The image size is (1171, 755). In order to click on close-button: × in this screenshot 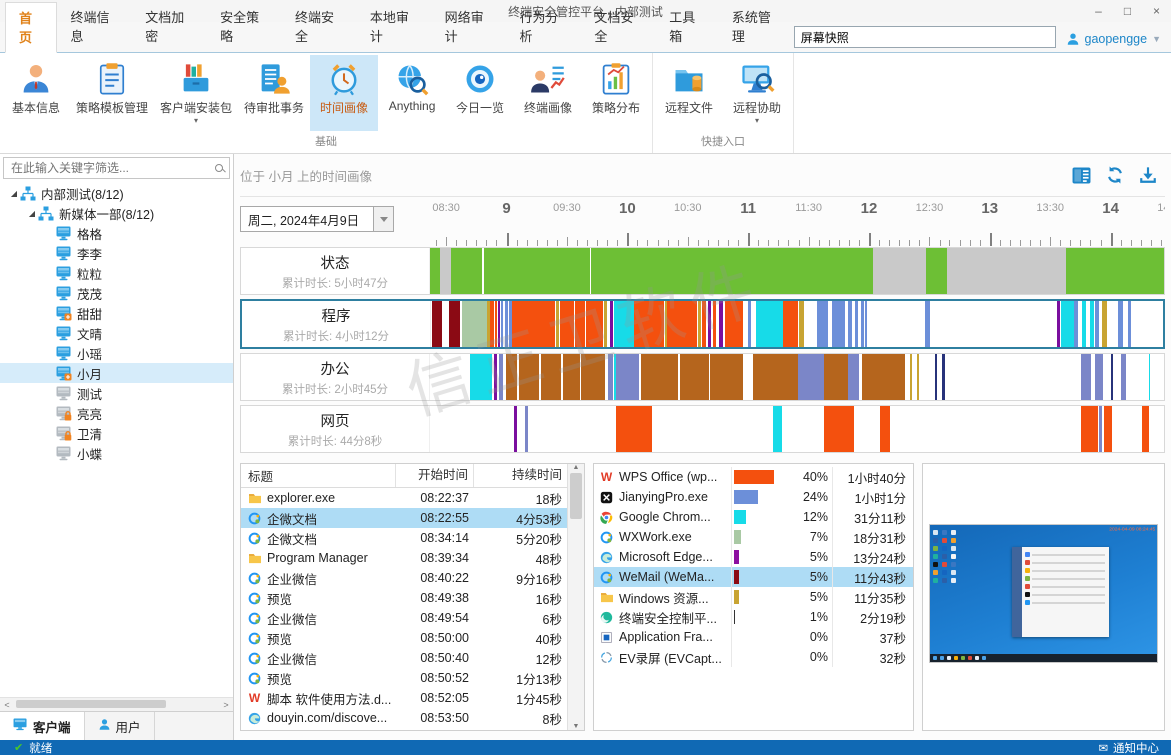, I will do `click(1156, 11)`.